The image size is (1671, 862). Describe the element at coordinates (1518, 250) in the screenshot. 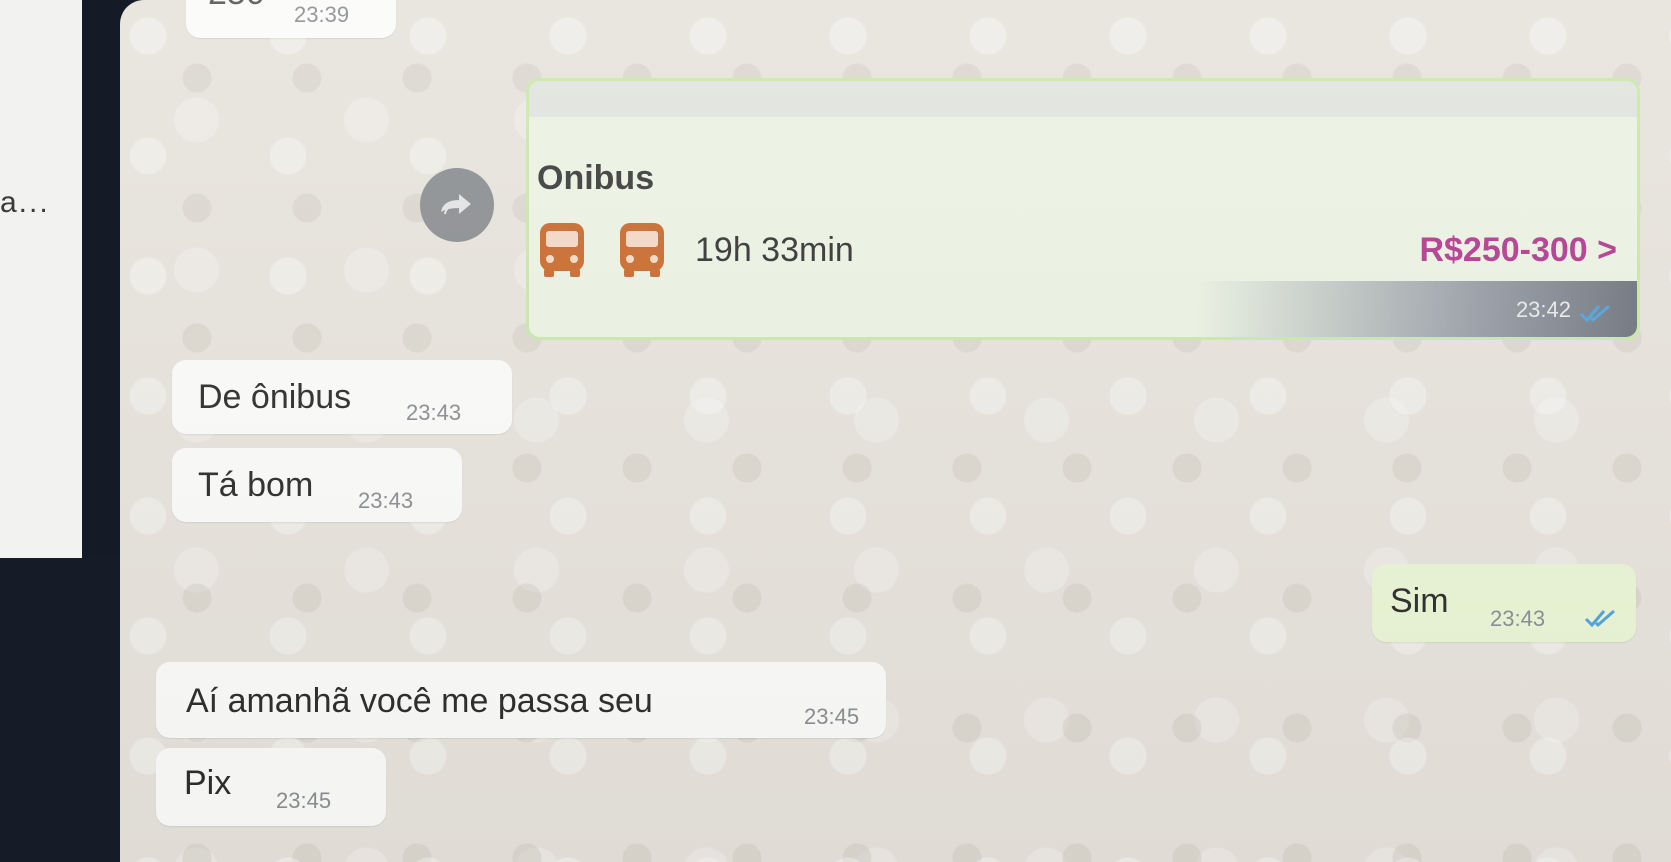

I see `price-link: R$250-300 >` at that location.